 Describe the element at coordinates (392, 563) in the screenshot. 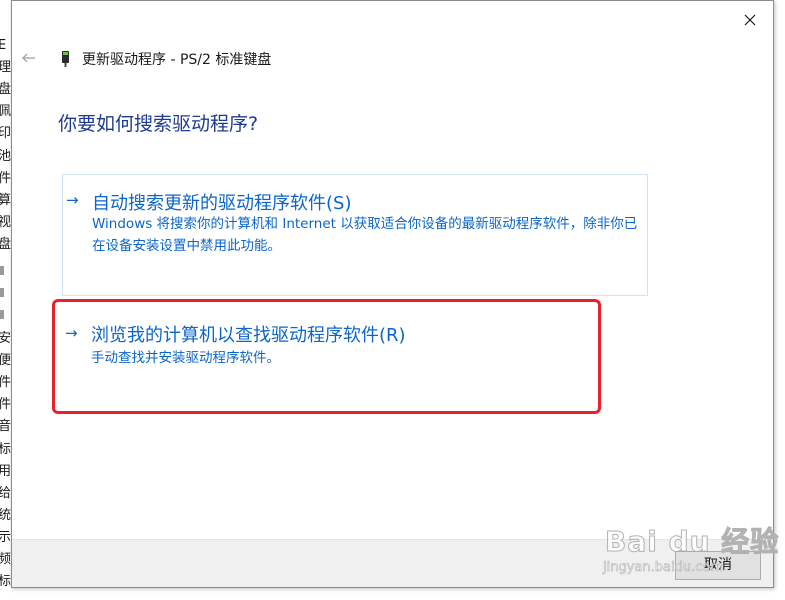

I see `dialog-footer: 取消` at that location.